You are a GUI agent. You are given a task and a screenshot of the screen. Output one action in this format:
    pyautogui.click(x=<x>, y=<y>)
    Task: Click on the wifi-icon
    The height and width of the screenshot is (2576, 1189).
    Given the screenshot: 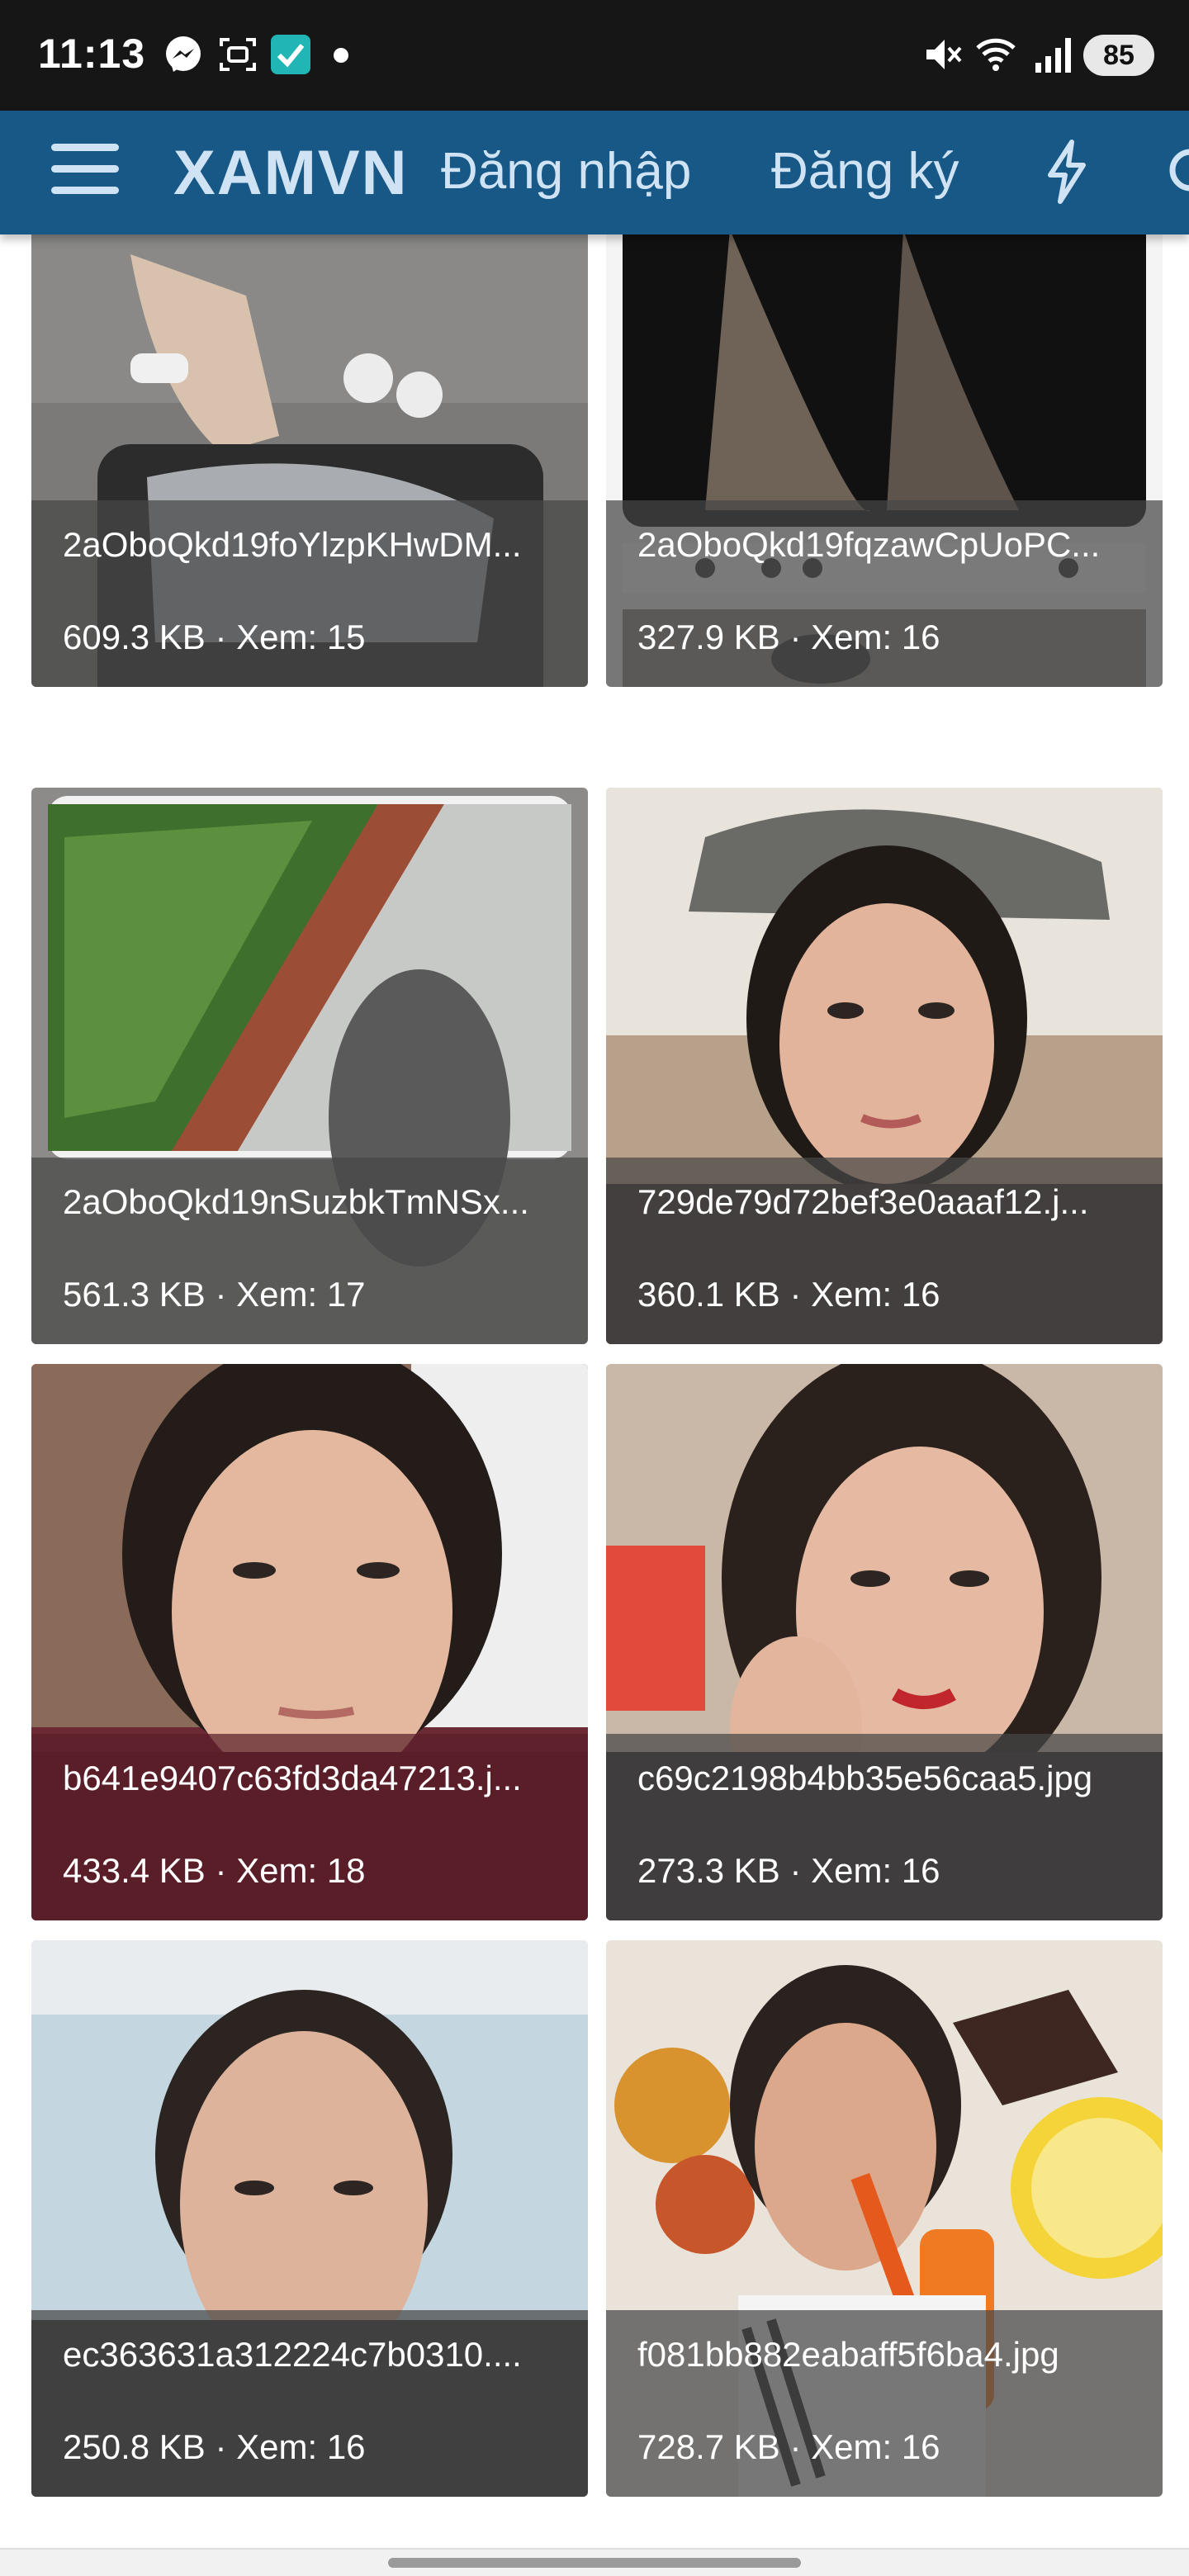 What is the action you would take?
    pyautogui.click(x=995, y=54)
    